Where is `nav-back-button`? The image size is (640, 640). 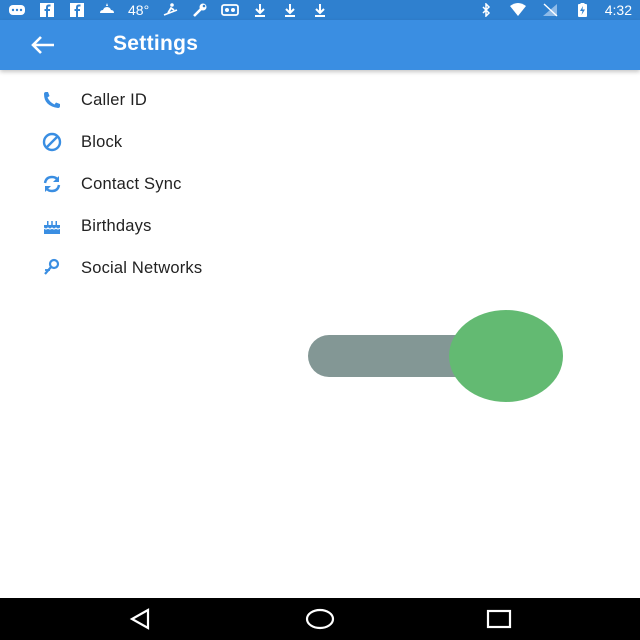
nav-back-button is located at coordinates (140, 619).